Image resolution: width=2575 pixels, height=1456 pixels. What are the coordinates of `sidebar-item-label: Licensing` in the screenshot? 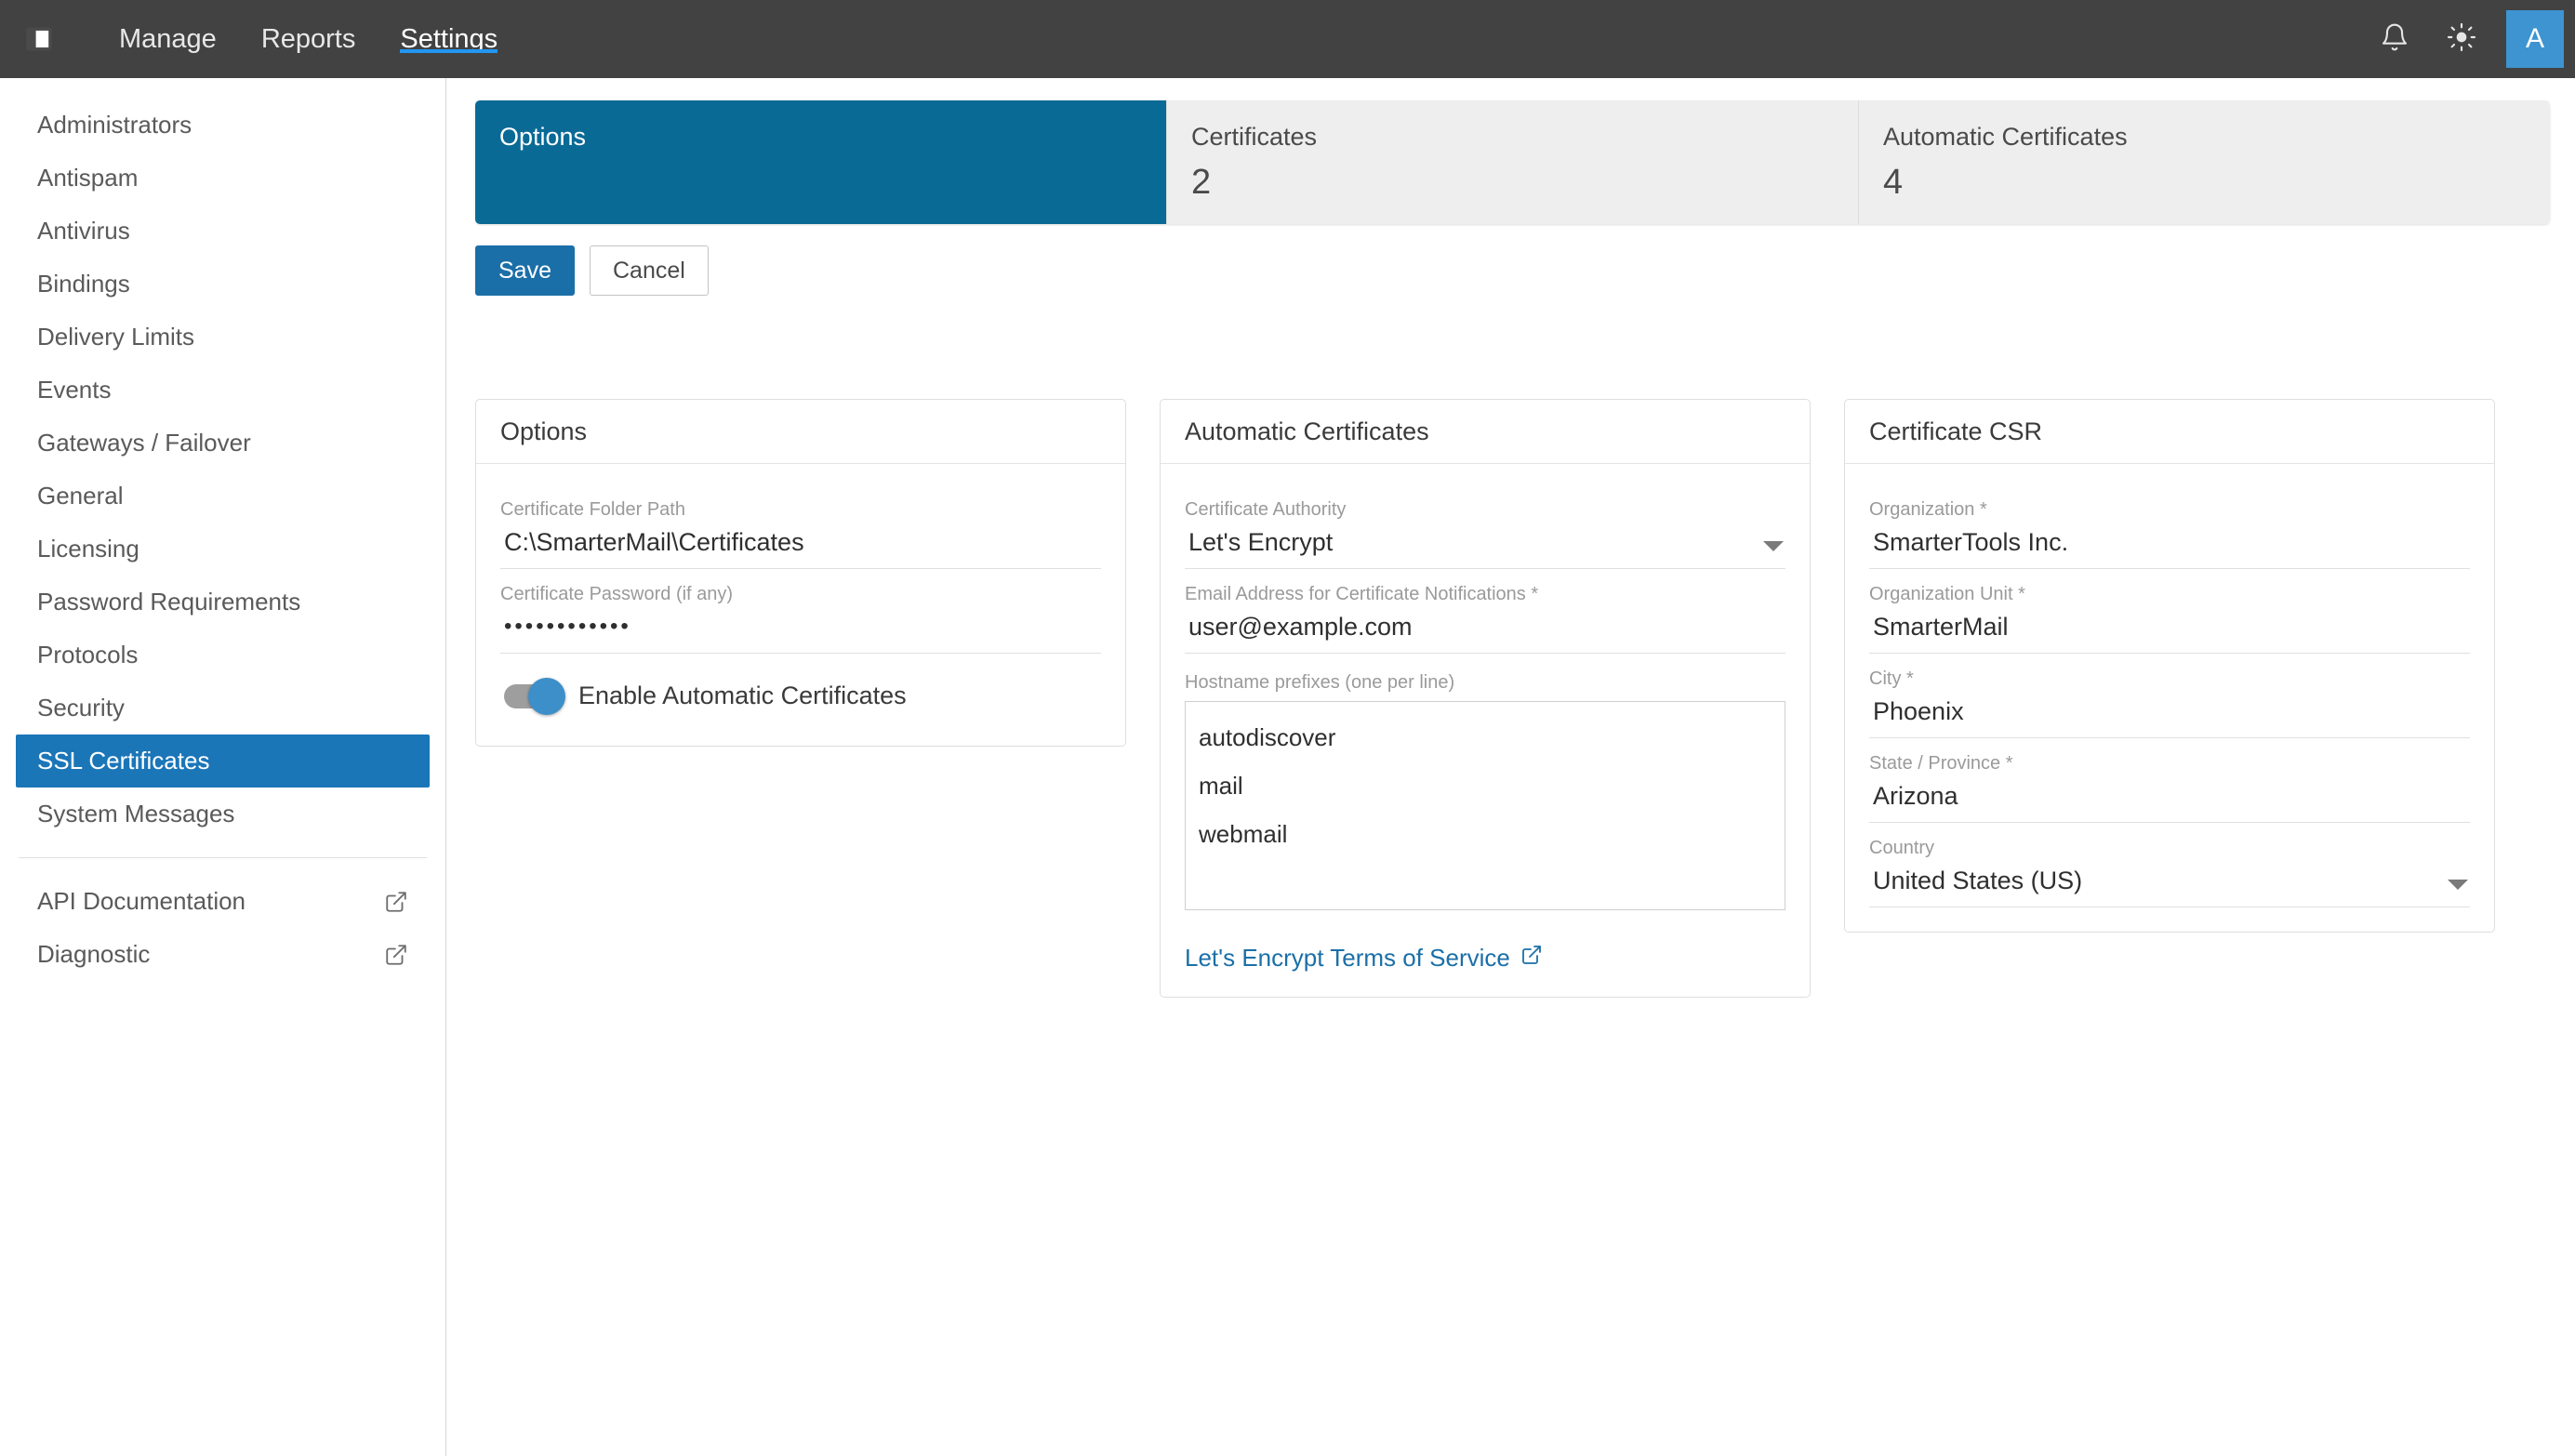 It's located at (88, 549).